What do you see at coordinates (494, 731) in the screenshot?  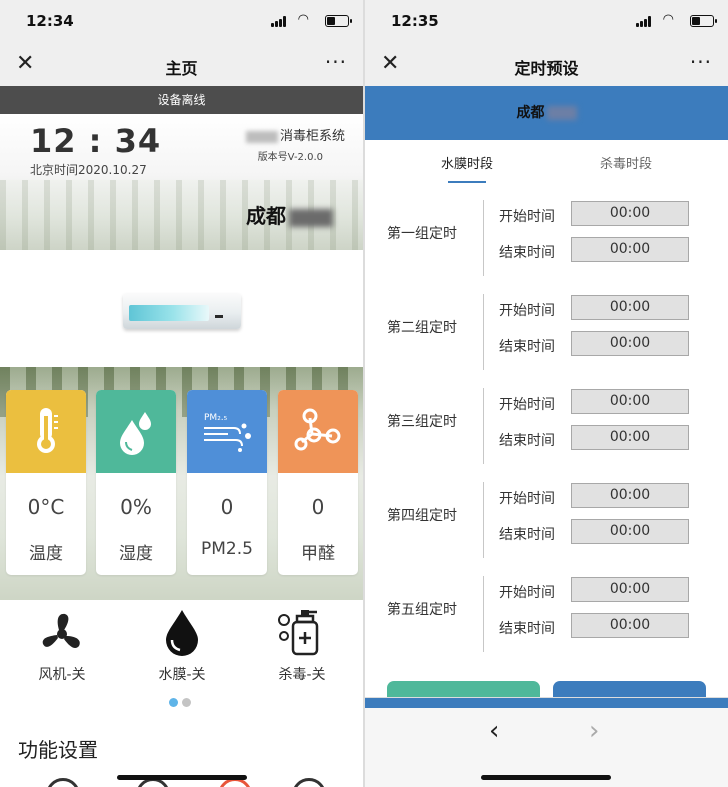 I see `back-arrow-icon: ‹` at bounding box center [494, 731].